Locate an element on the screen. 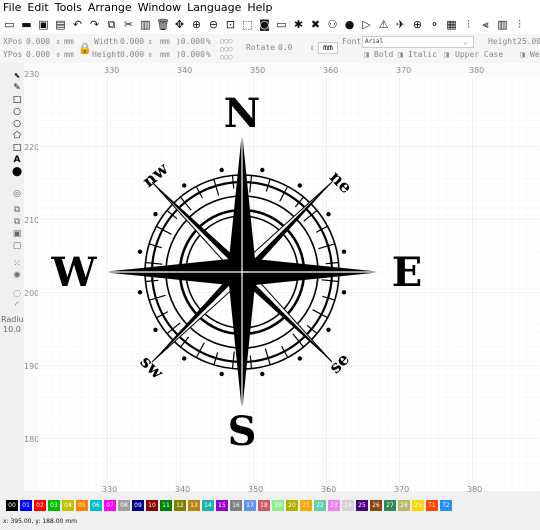  palette-swatch: 07 is located at coordinates (110, 505).